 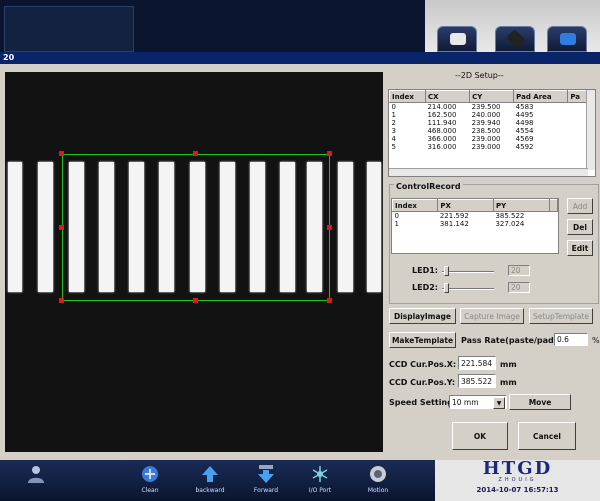 What do you see at coordinates (300, 26) in the screenshot?
I see `top-app-bar` at bounding box center [300, 26].